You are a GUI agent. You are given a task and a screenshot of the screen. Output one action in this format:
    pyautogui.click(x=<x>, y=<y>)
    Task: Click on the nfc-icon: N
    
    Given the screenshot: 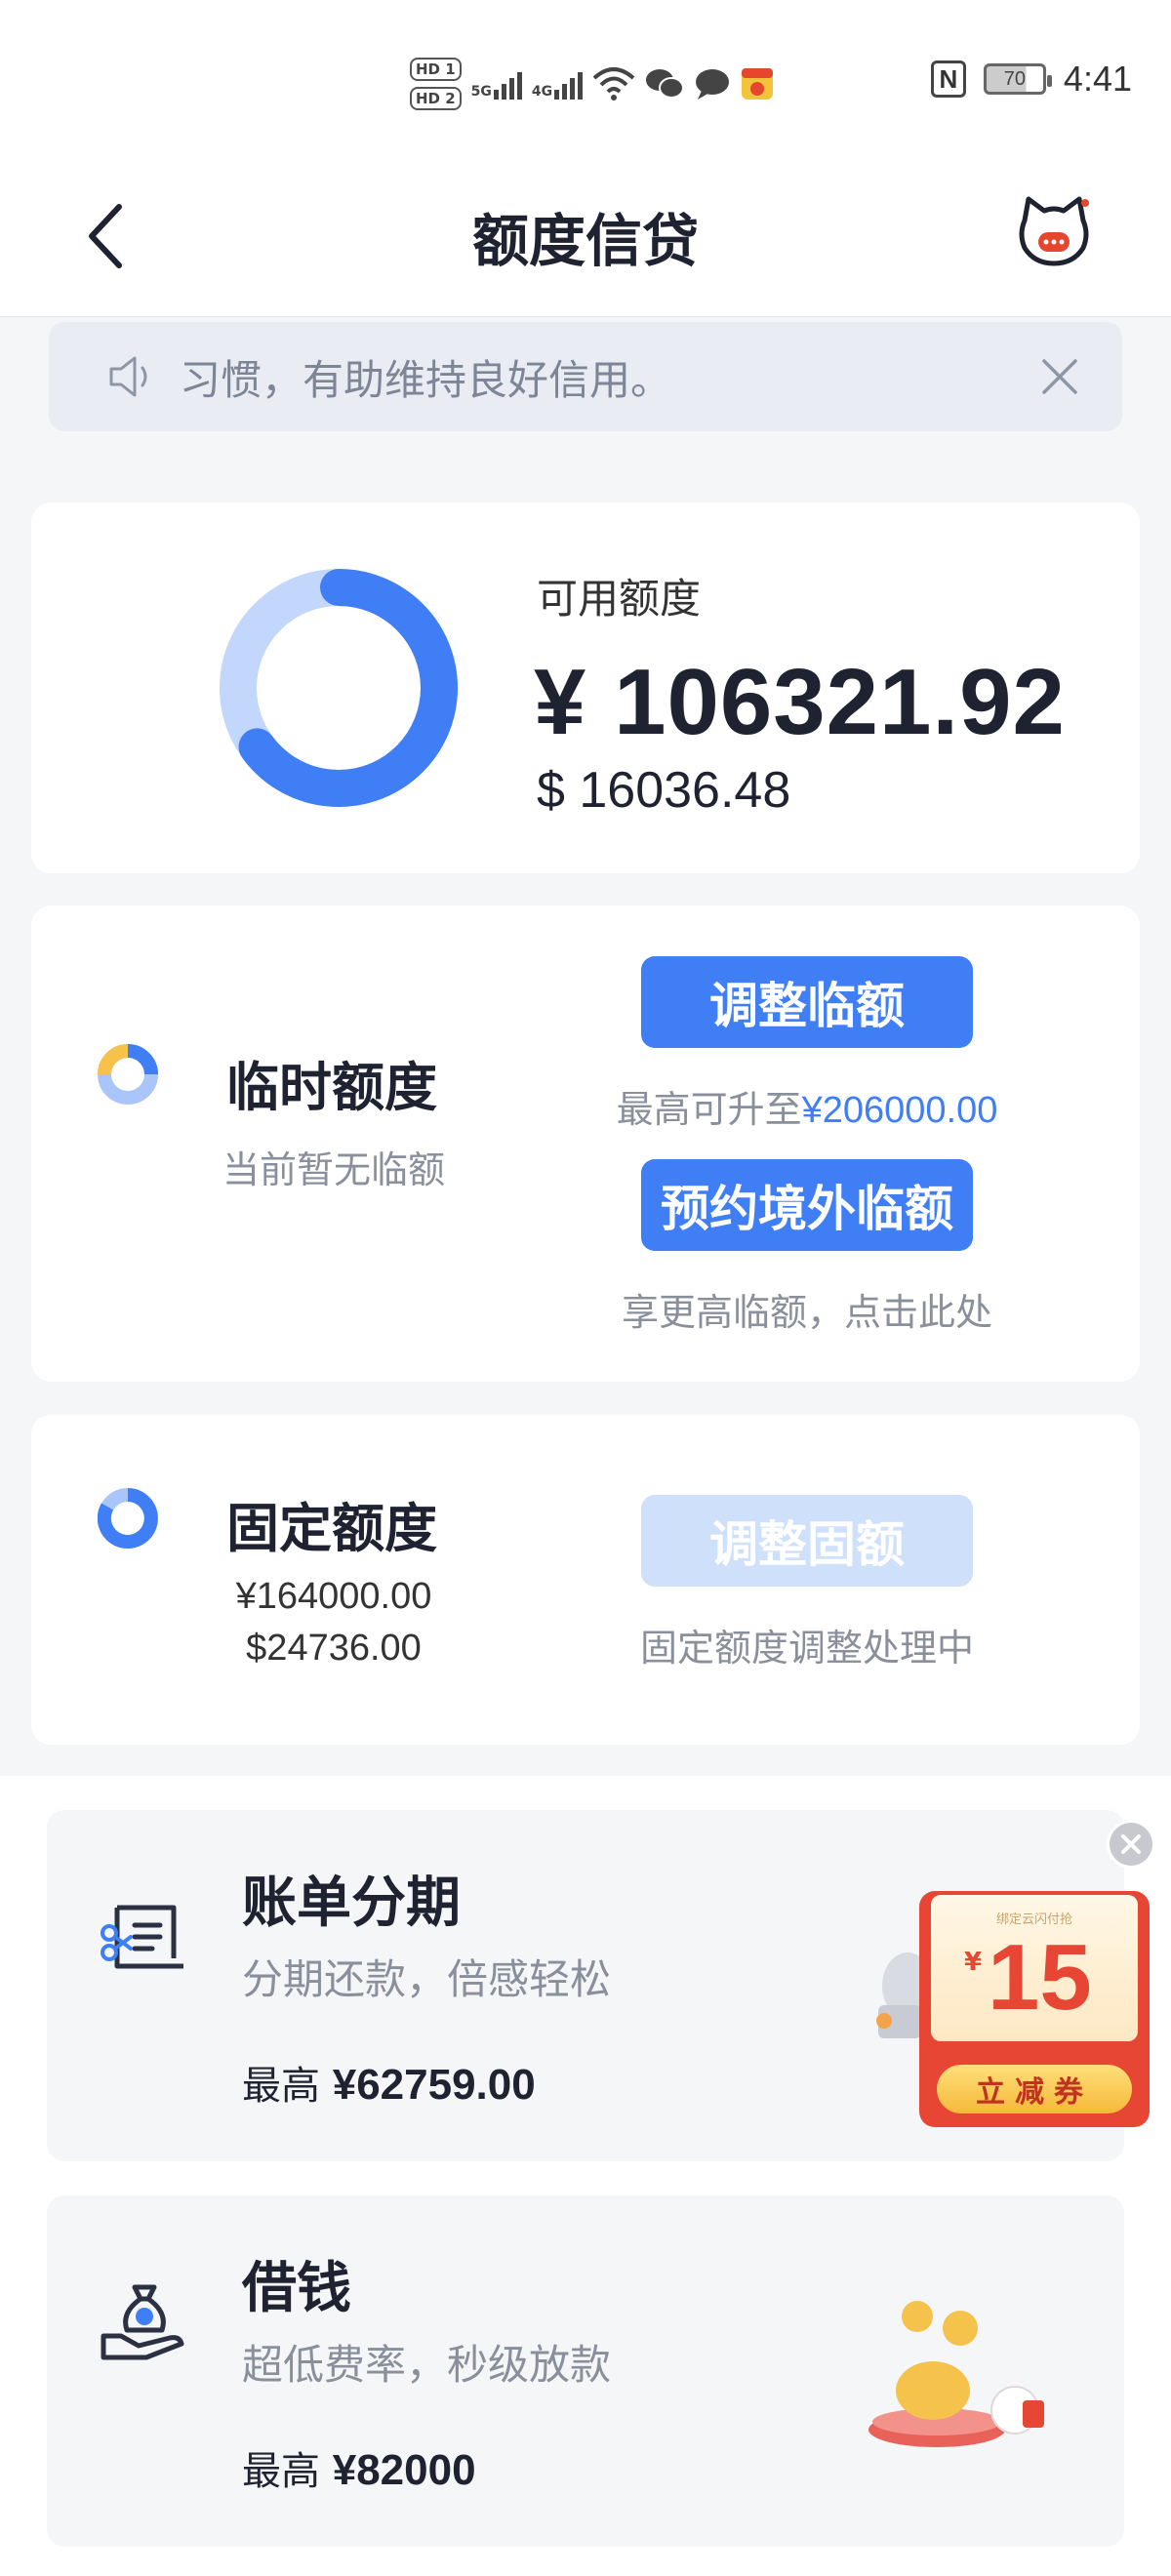 What is the action you would take?
    pyautogui.click(x=948, y=79)
    